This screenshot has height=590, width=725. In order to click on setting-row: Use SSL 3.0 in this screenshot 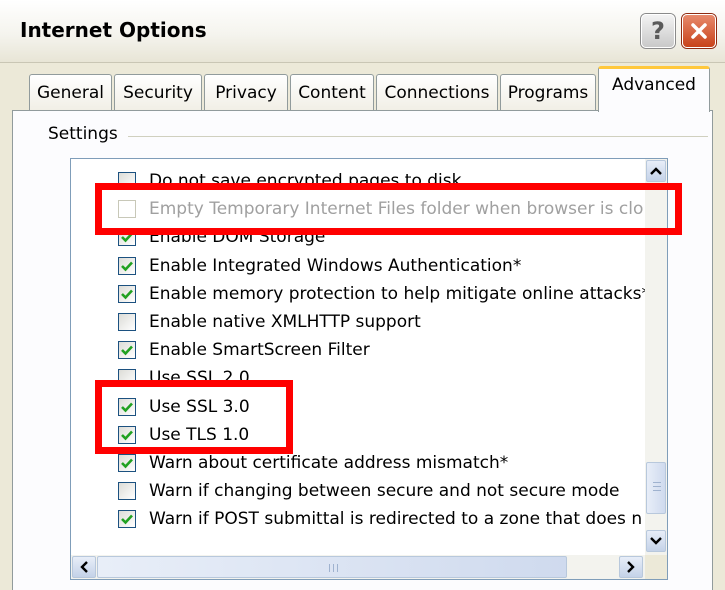, I will do `click(358, 408)`.